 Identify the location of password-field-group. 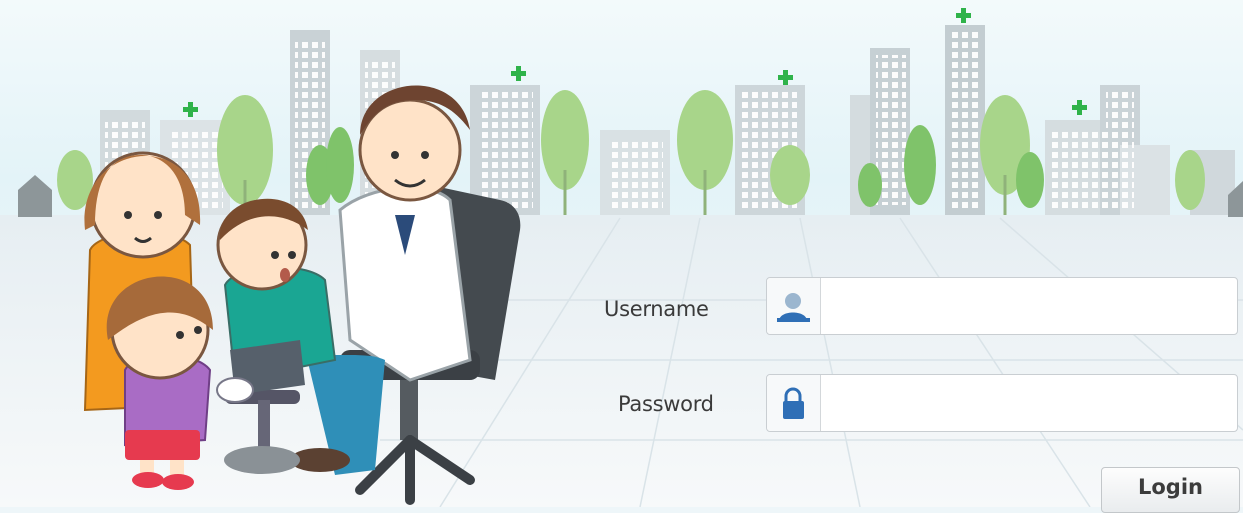
(1002, 403).